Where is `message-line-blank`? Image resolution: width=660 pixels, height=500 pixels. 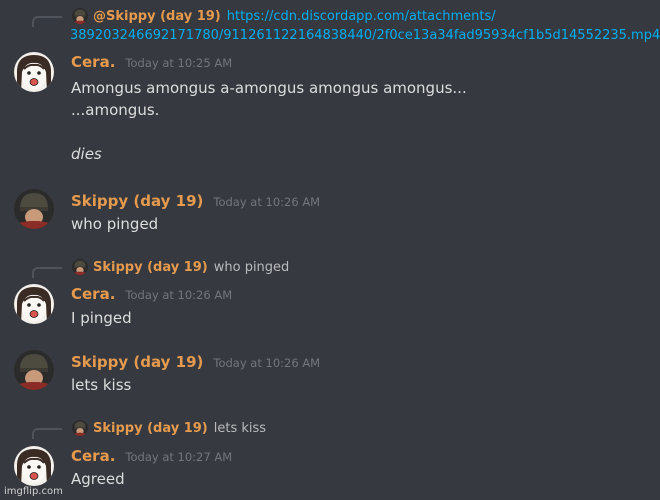 message-line-blank is located at coordinates (269, 132).